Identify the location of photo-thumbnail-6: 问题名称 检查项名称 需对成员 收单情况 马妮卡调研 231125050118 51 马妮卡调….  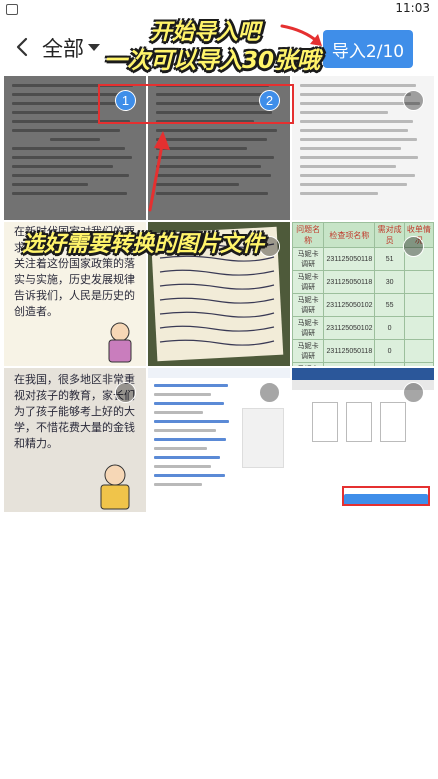
(363, 294).